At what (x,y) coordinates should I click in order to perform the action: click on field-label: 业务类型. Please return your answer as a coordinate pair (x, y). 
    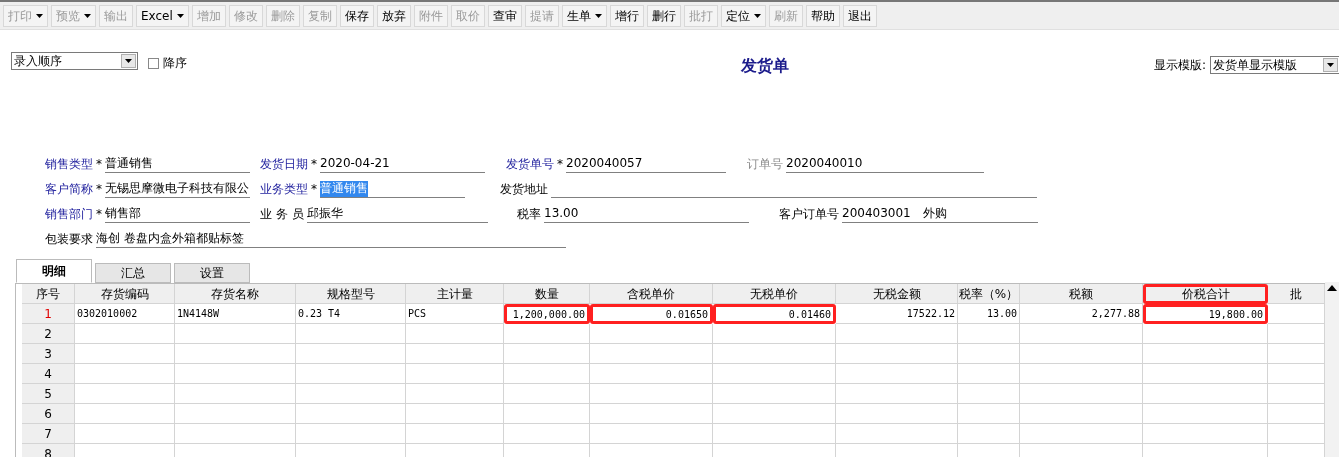
    Looking at the image, I should click on (284, 189).